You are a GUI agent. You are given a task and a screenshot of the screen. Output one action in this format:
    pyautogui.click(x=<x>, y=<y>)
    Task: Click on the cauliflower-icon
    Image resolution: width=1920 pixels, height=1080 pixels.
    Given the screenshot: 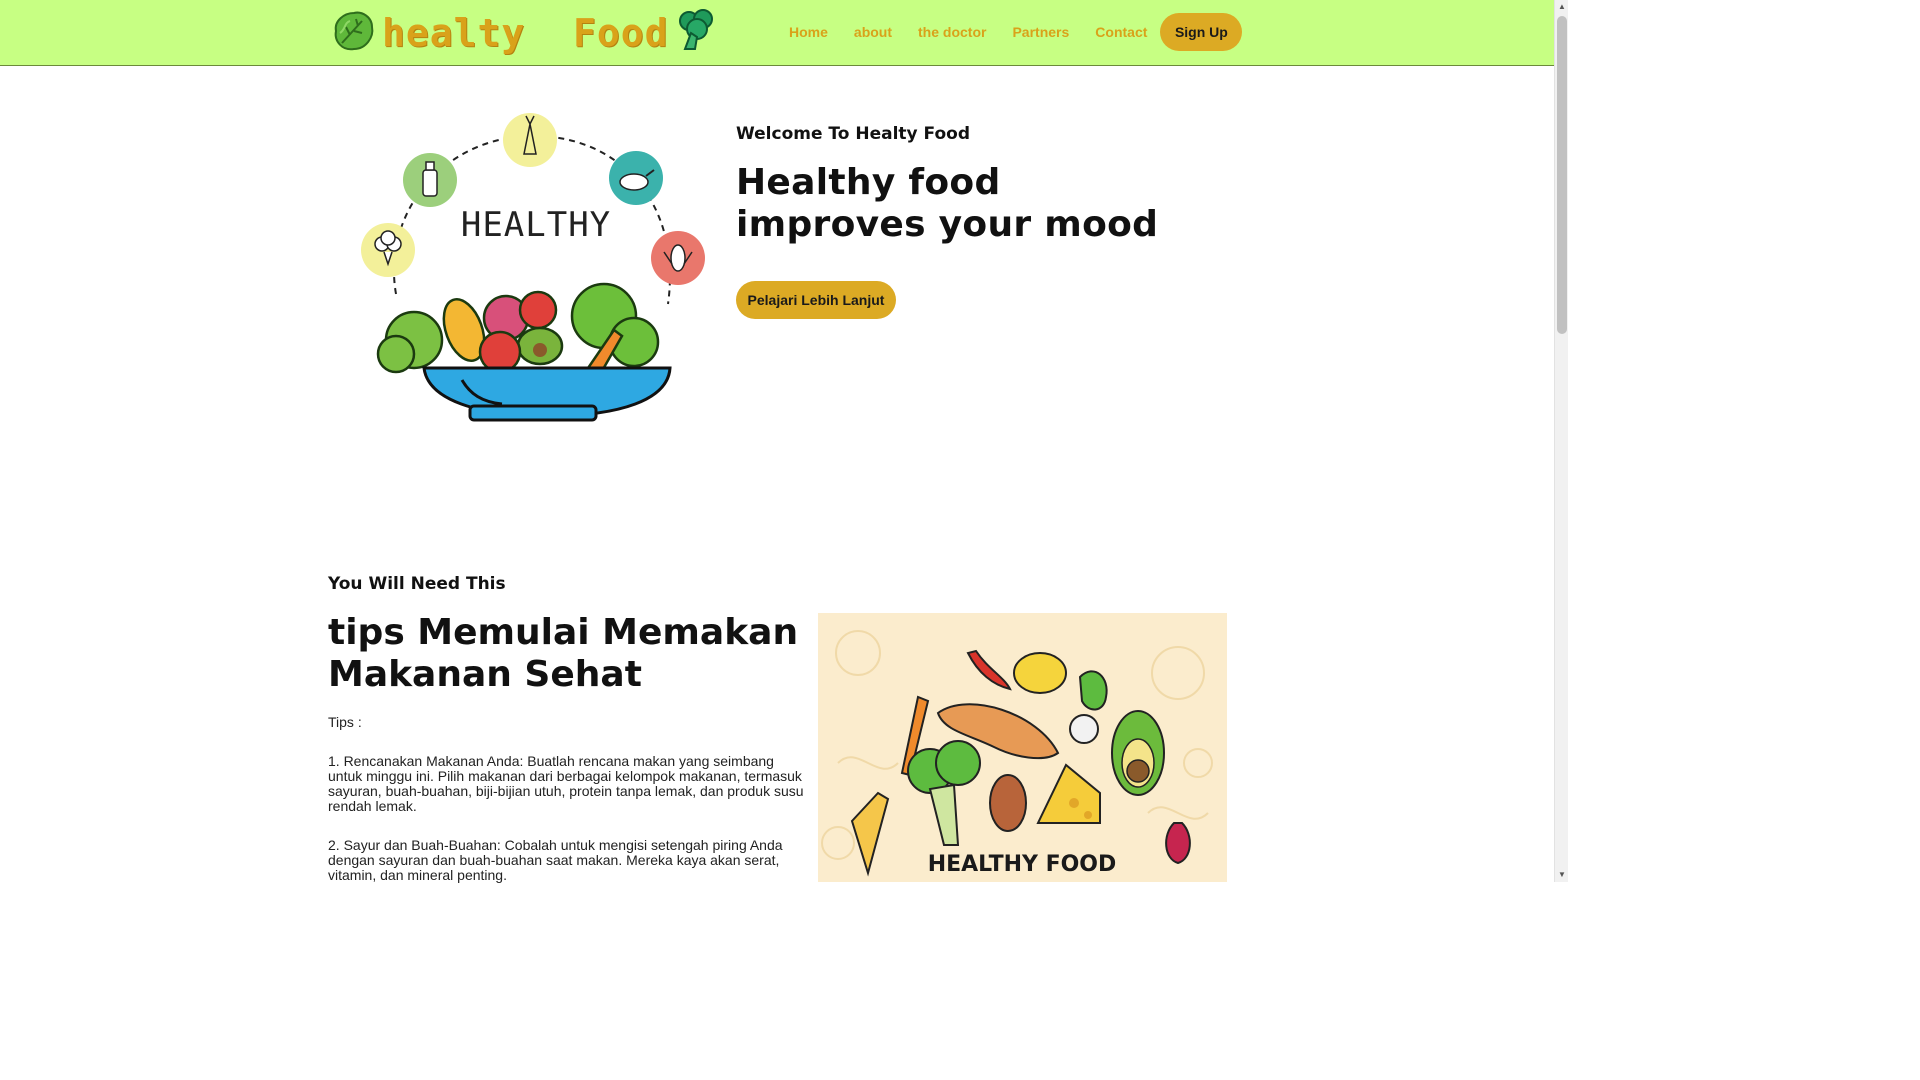 What is the action you would take?
    pyautogui.click(x=388, y=250)
    